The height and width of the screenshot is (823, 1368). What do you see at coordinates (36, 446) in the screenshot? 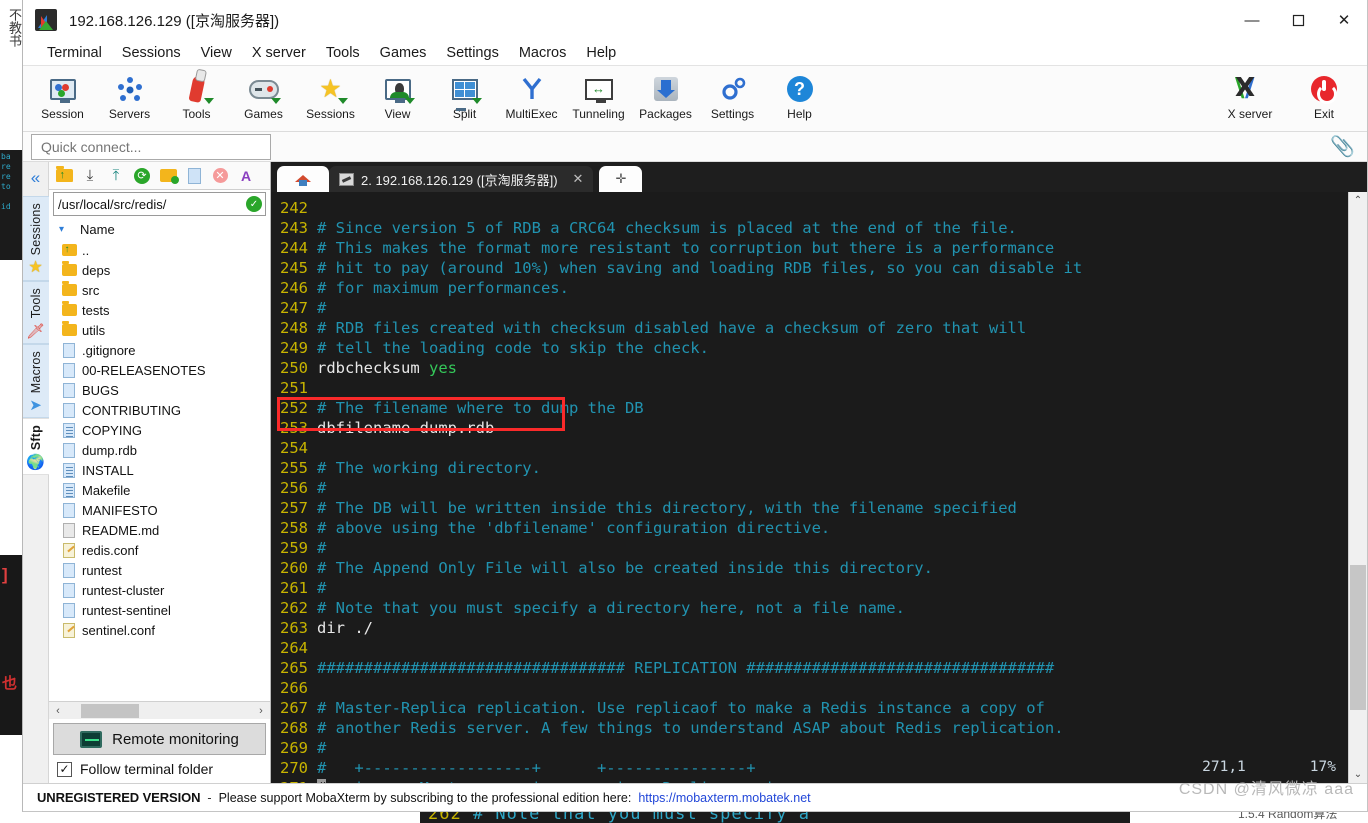
I see `rail-tab-sftp: Sftp 🌍` at bounding box center [36, 446].